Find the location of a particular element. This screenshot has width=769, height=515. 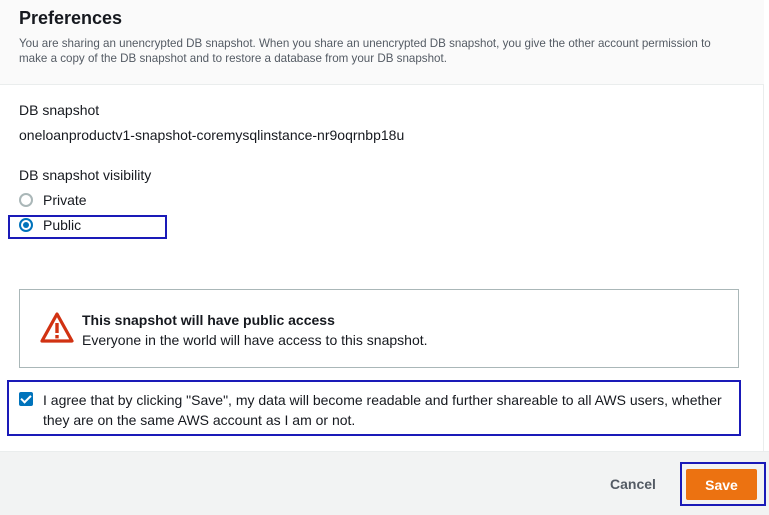

page-title: Preferences is located at coordinates (71, 18).